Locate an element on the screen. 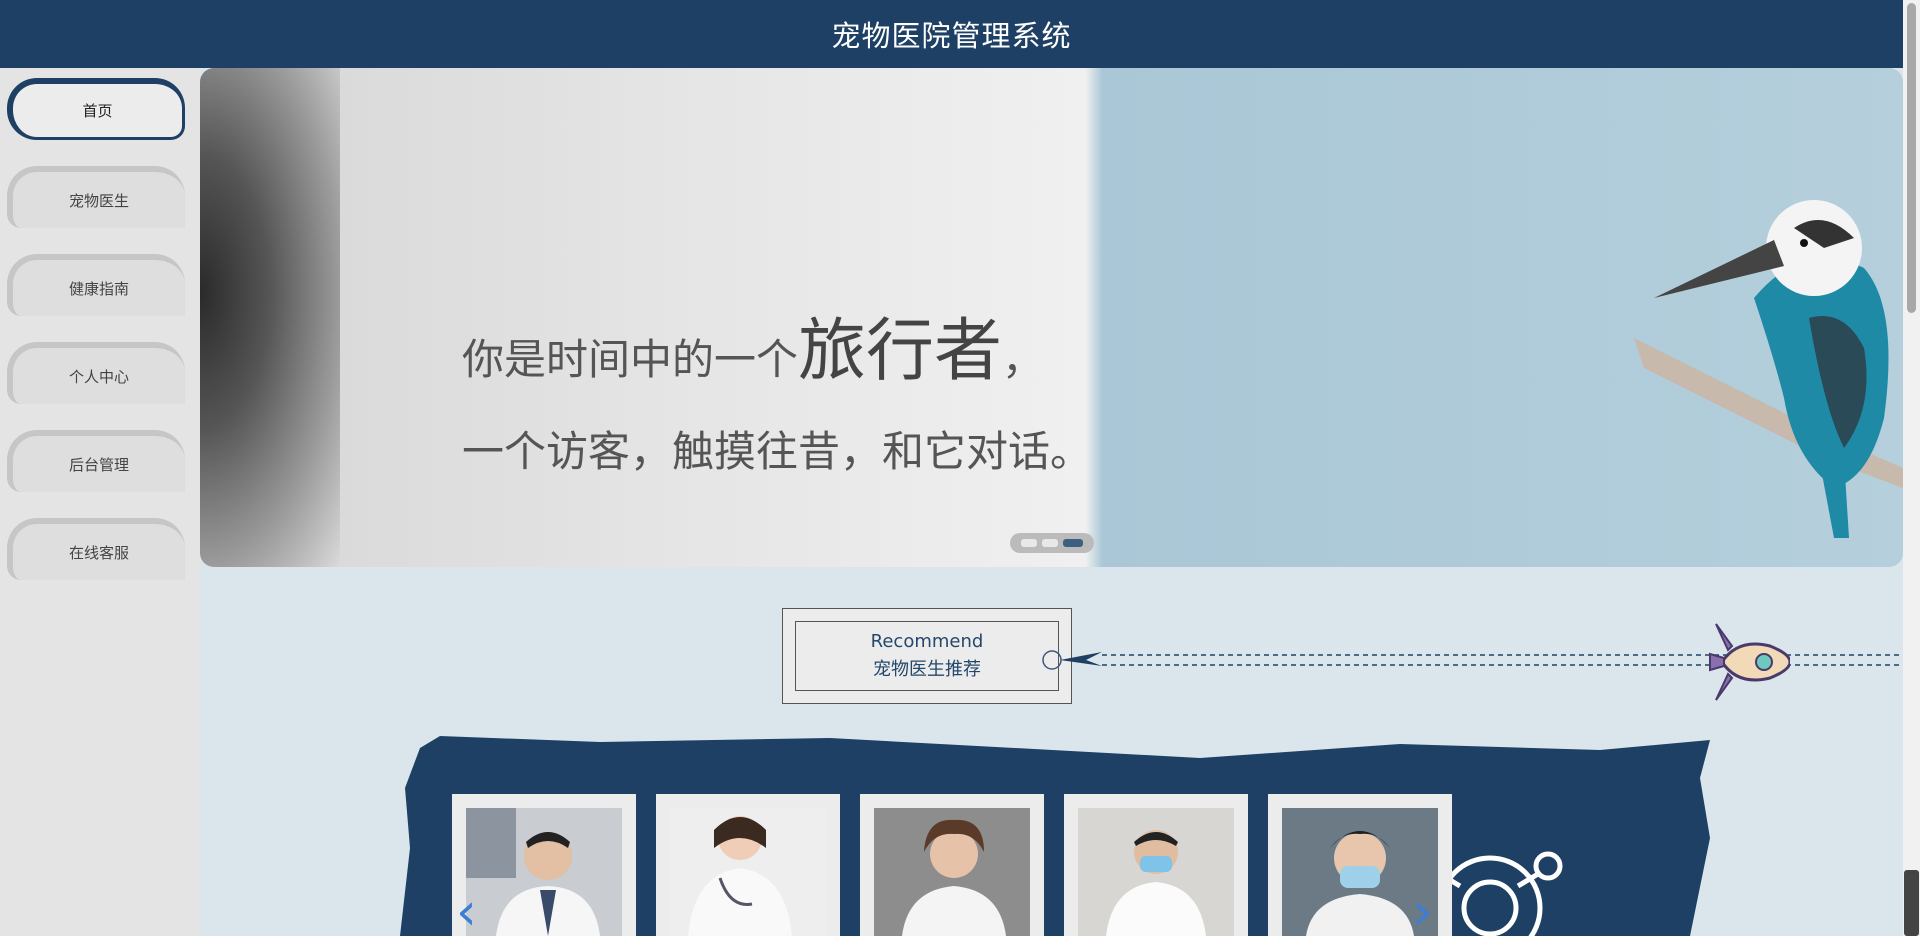 Image resolution: width=1920 pixels, height=936 pixels. sidebar-item-home: 首页 is located at coordinates (96, 109).